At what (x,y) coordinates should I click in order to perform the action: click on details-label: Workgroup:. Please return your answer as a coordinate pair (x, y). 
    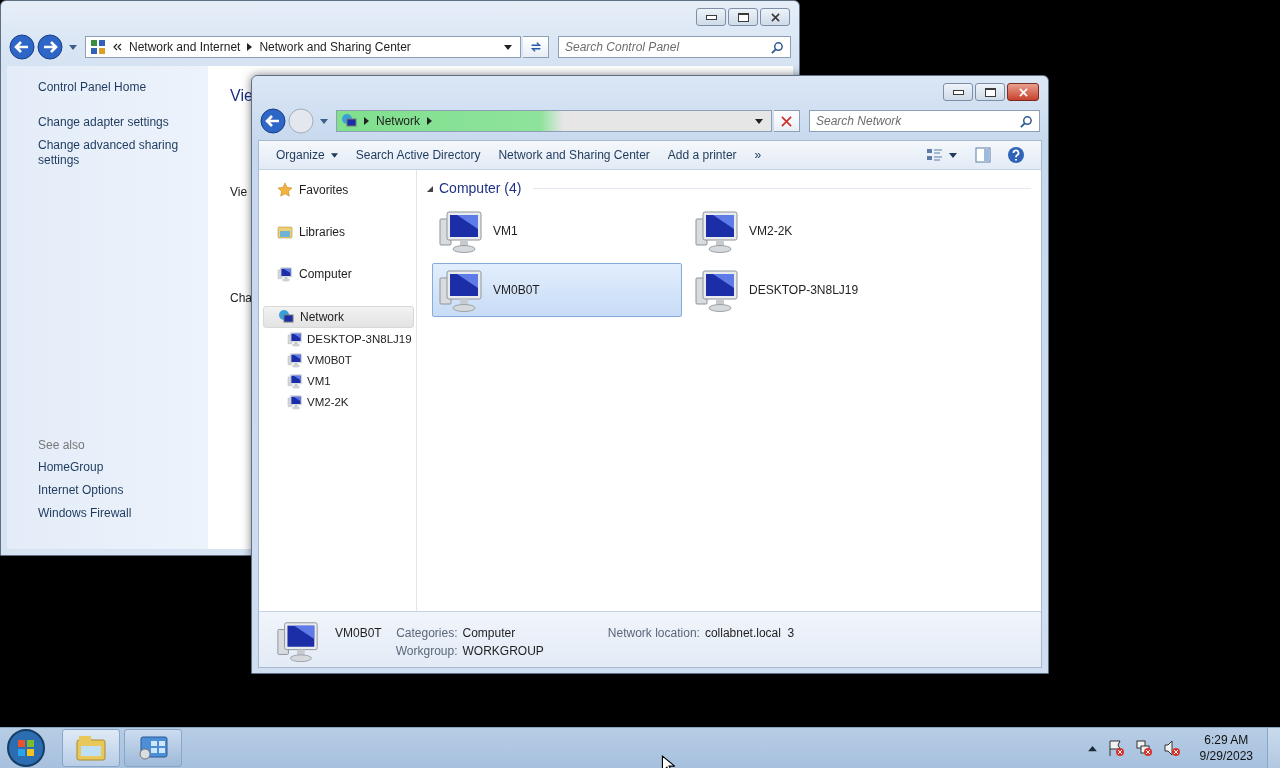
    Looking at the image, I should click on (426, 651).